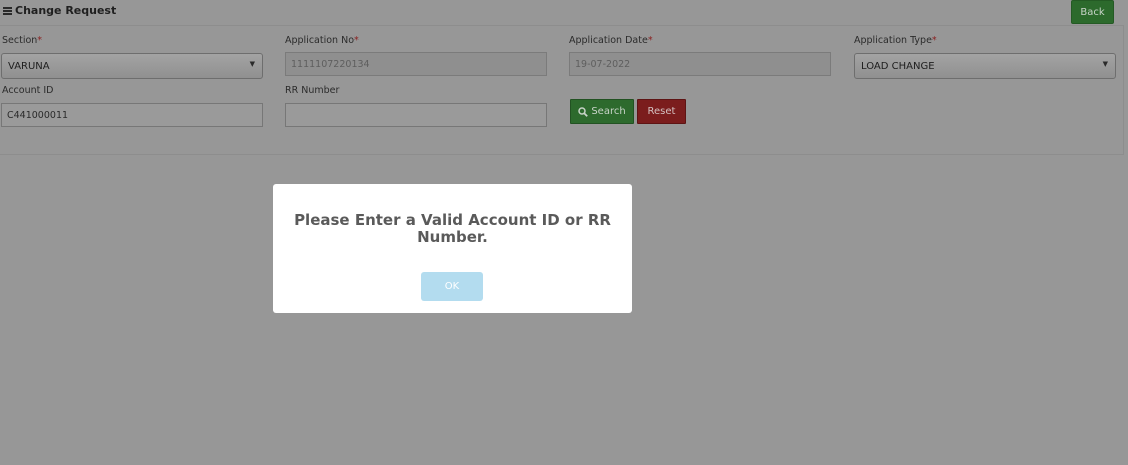 The height and width of the screenshot is (465, 1128). What do you see at coordinates (985, 66) in the screenshot?
I see `application-type-select: LOAD CHANGE ▼` at bounding box center [985, 66].